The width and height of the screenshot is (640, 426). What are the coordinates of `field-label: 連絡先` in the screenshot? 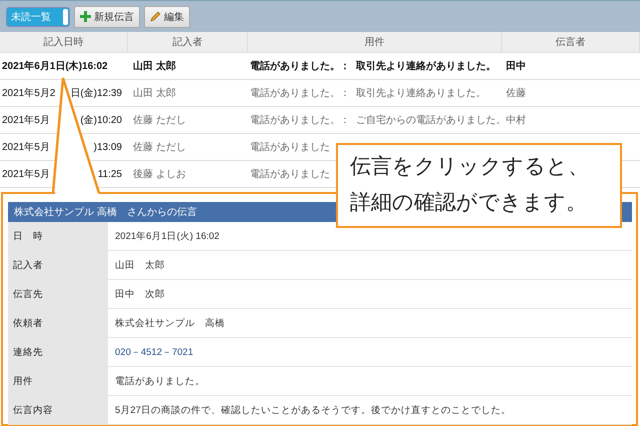 It's located at (58, 352).